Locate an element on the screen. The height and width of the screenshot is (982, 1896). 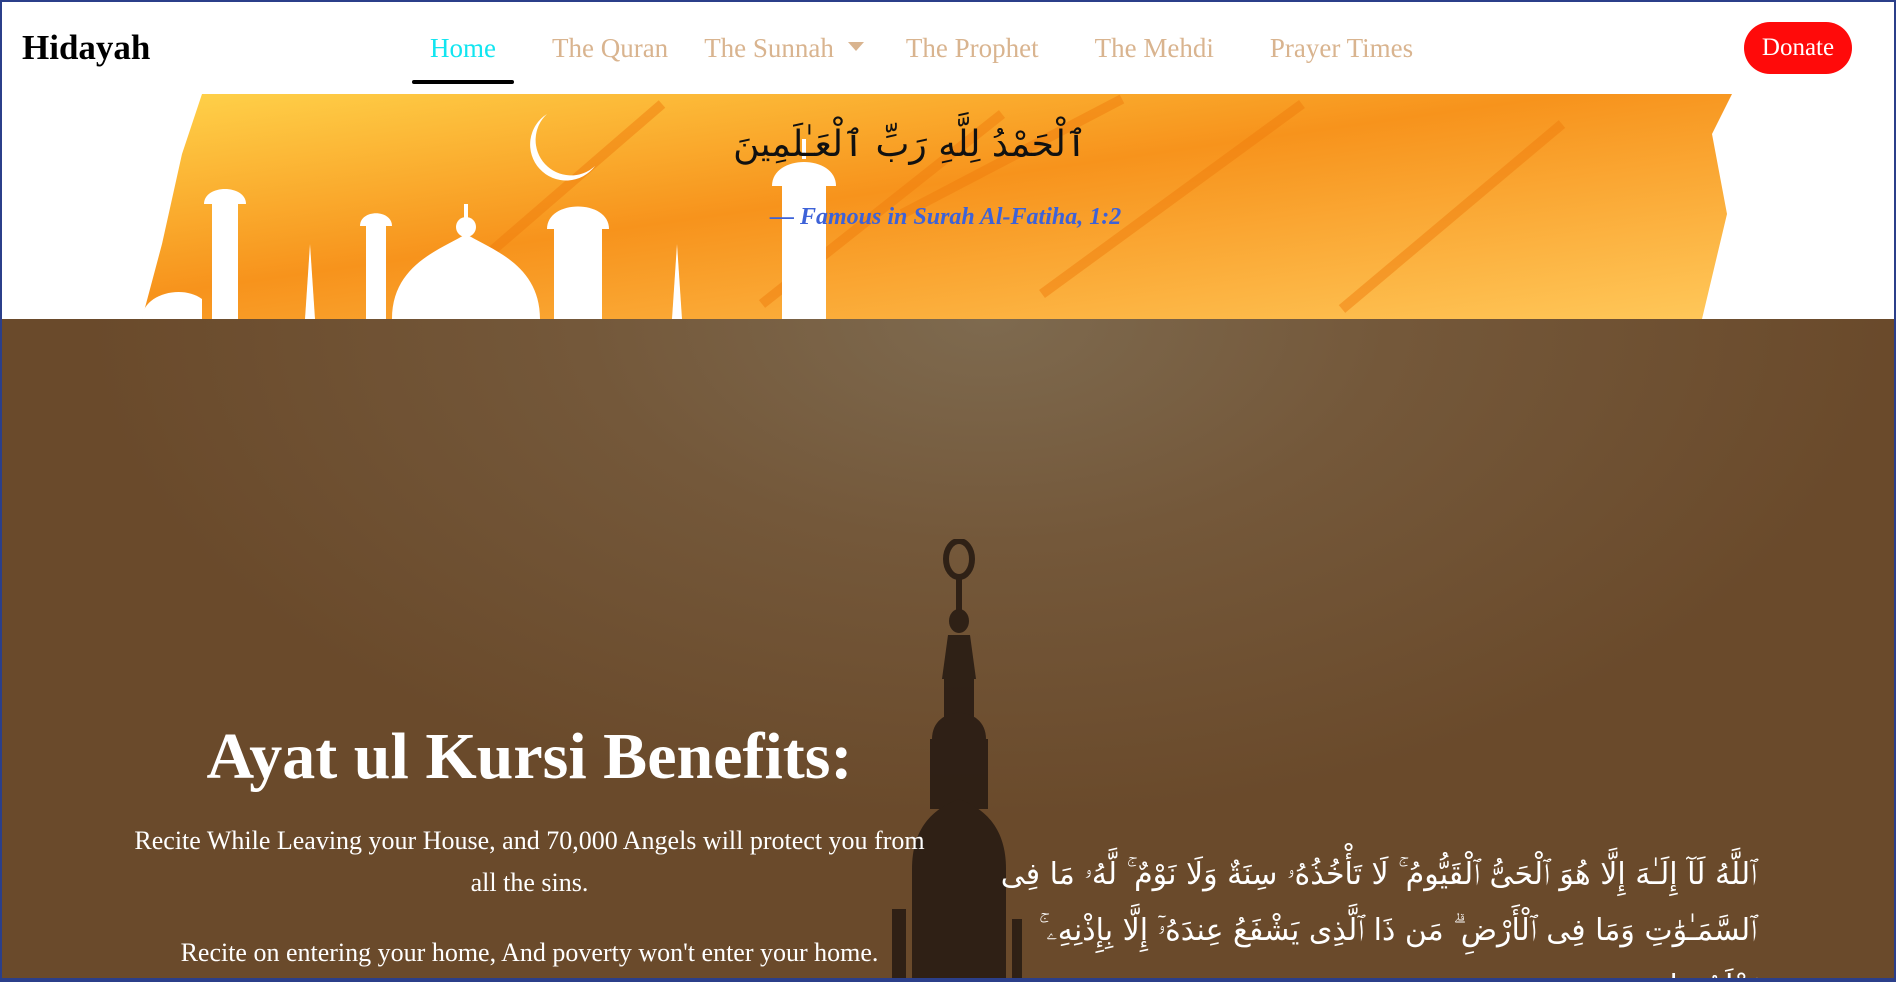
chevron-down-icon is located at coordinates (855, 46).